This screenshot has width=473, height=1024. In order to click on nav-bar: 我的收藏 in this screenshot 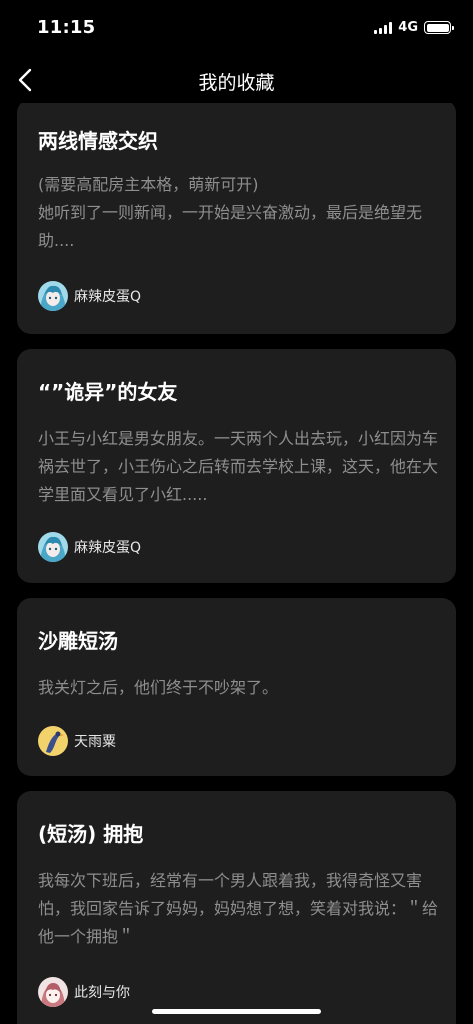, I will do `click(236, 80)`.